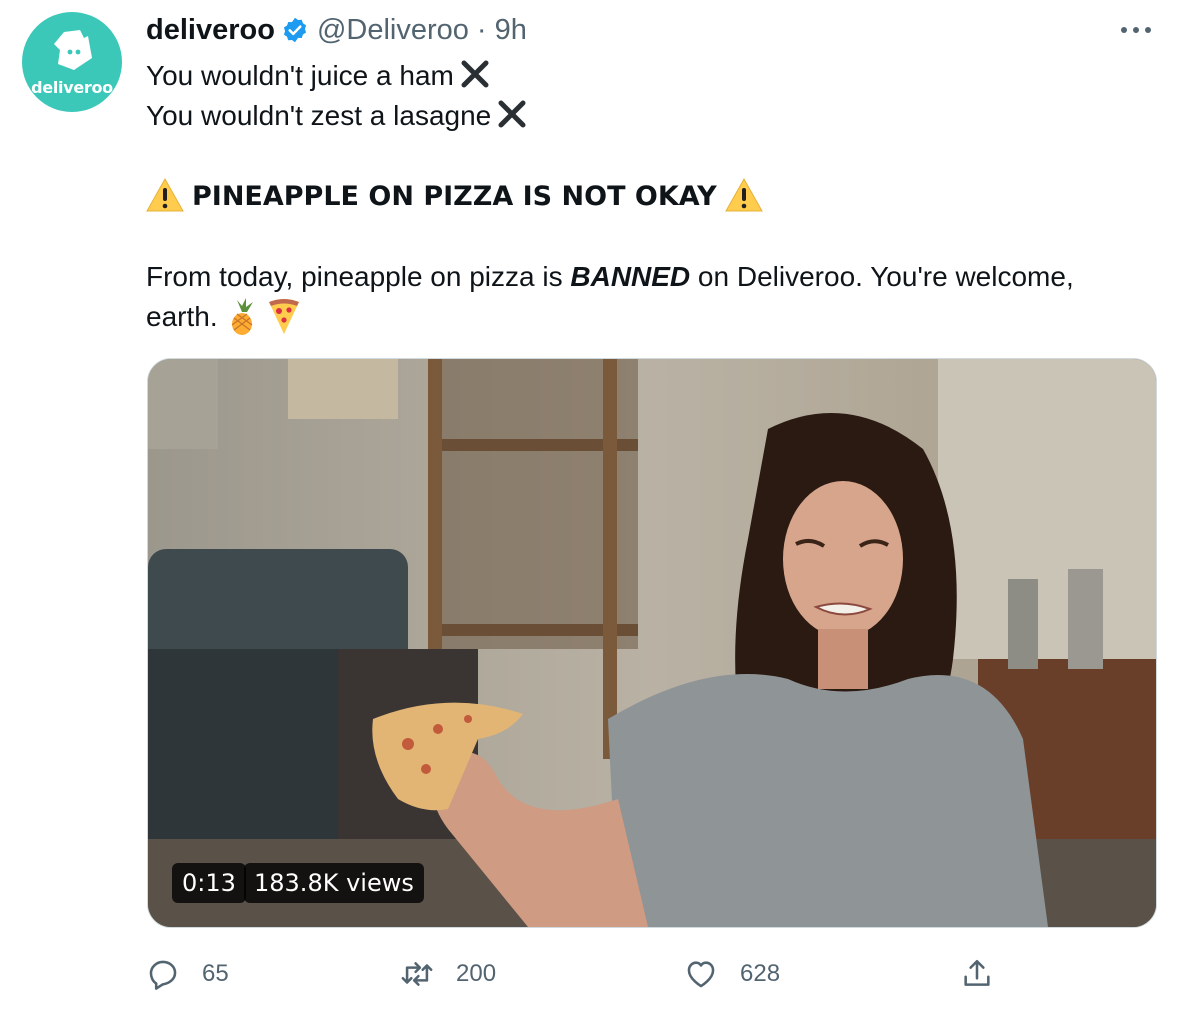 The width and height of the screenshot is (1180, 1010). Describe the element at coordinates (646, 116) in the screenshot. I see `tweet-line-2: You wouldn't zest a lasagne` at that location.